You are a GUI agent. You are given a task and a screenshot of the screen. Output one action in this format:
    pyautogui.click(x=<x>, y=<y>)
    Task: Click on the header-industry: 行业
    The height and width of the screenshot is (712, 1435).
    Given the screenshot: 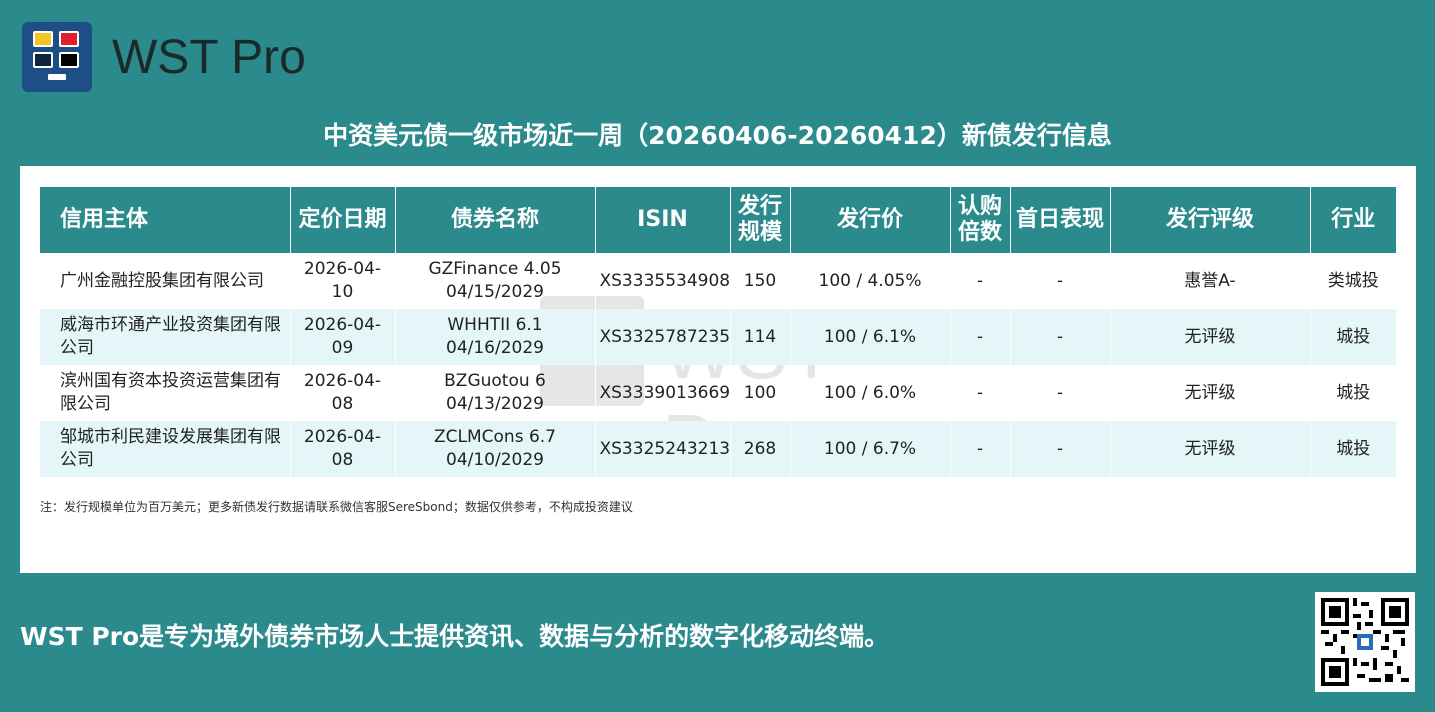 What is the action you would take?
    pyautogui.click(x=1353, y=220)
    